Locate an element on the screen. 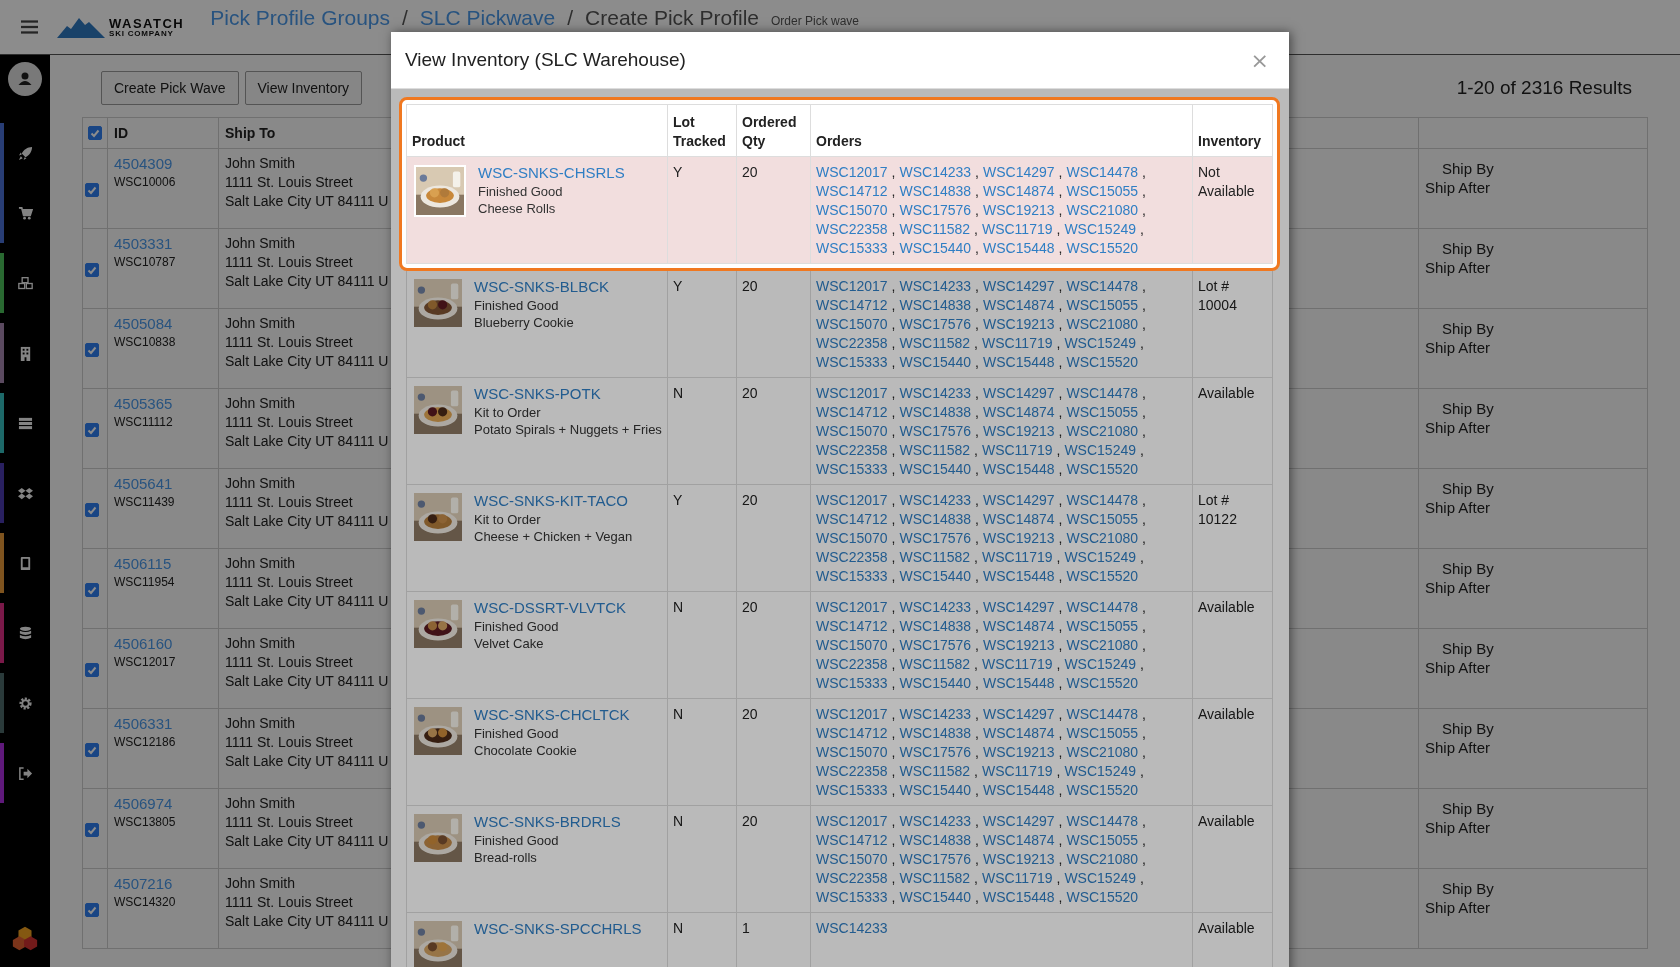  order-id-link: 4505641 is located at coordinates (163, 483).